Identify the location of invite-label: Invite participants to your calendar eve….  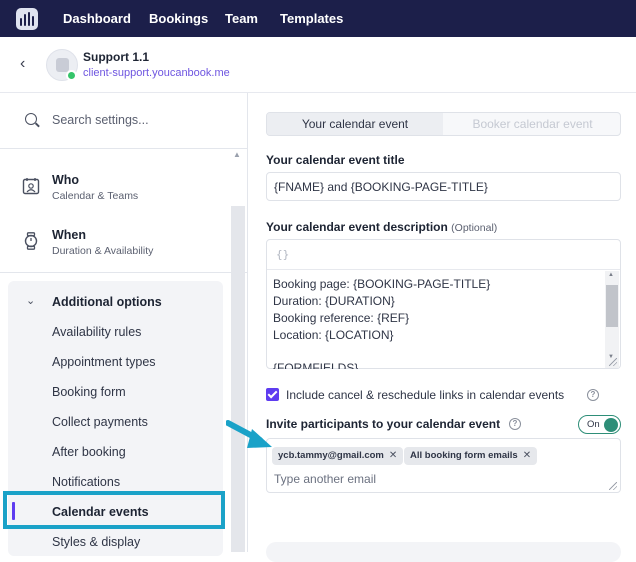
(383, 424).